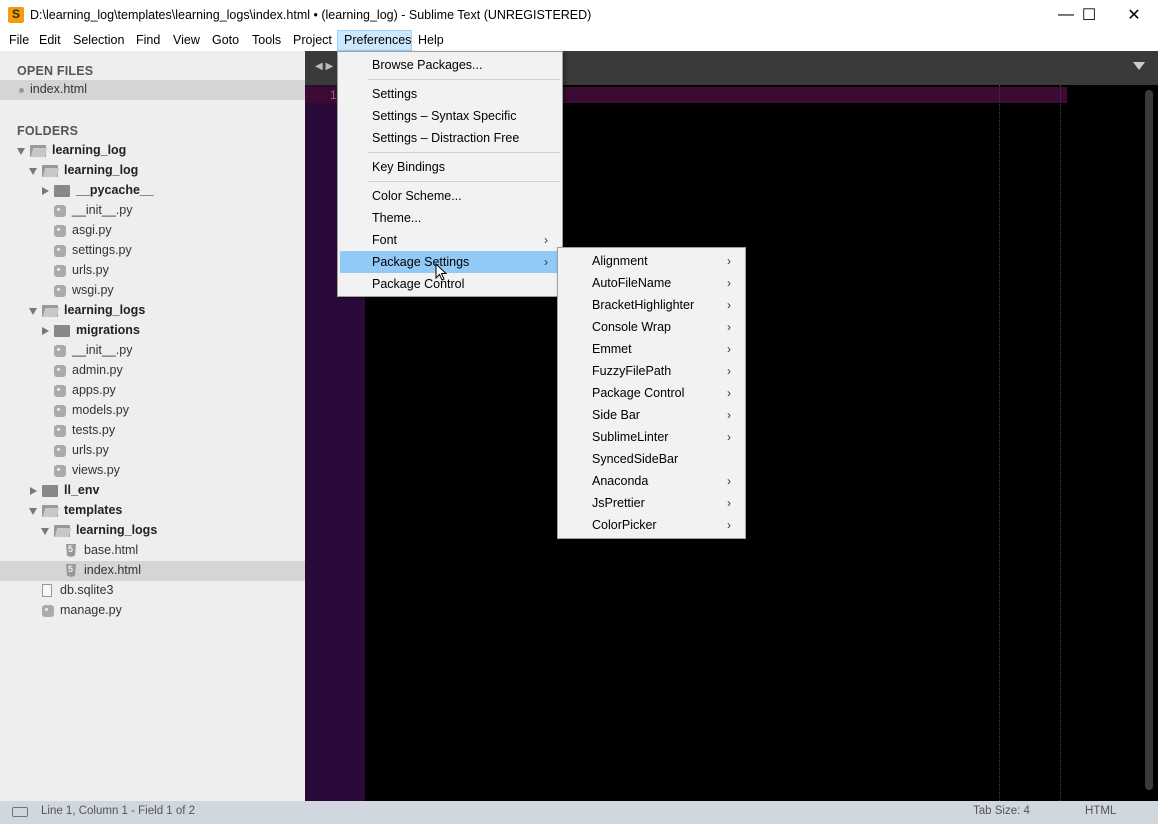 This screenshot has height=824, width=1158. Describe the element at coordinates (450, 94) in the screenshot. I see `preferences-menu-item: Settings` at that location.